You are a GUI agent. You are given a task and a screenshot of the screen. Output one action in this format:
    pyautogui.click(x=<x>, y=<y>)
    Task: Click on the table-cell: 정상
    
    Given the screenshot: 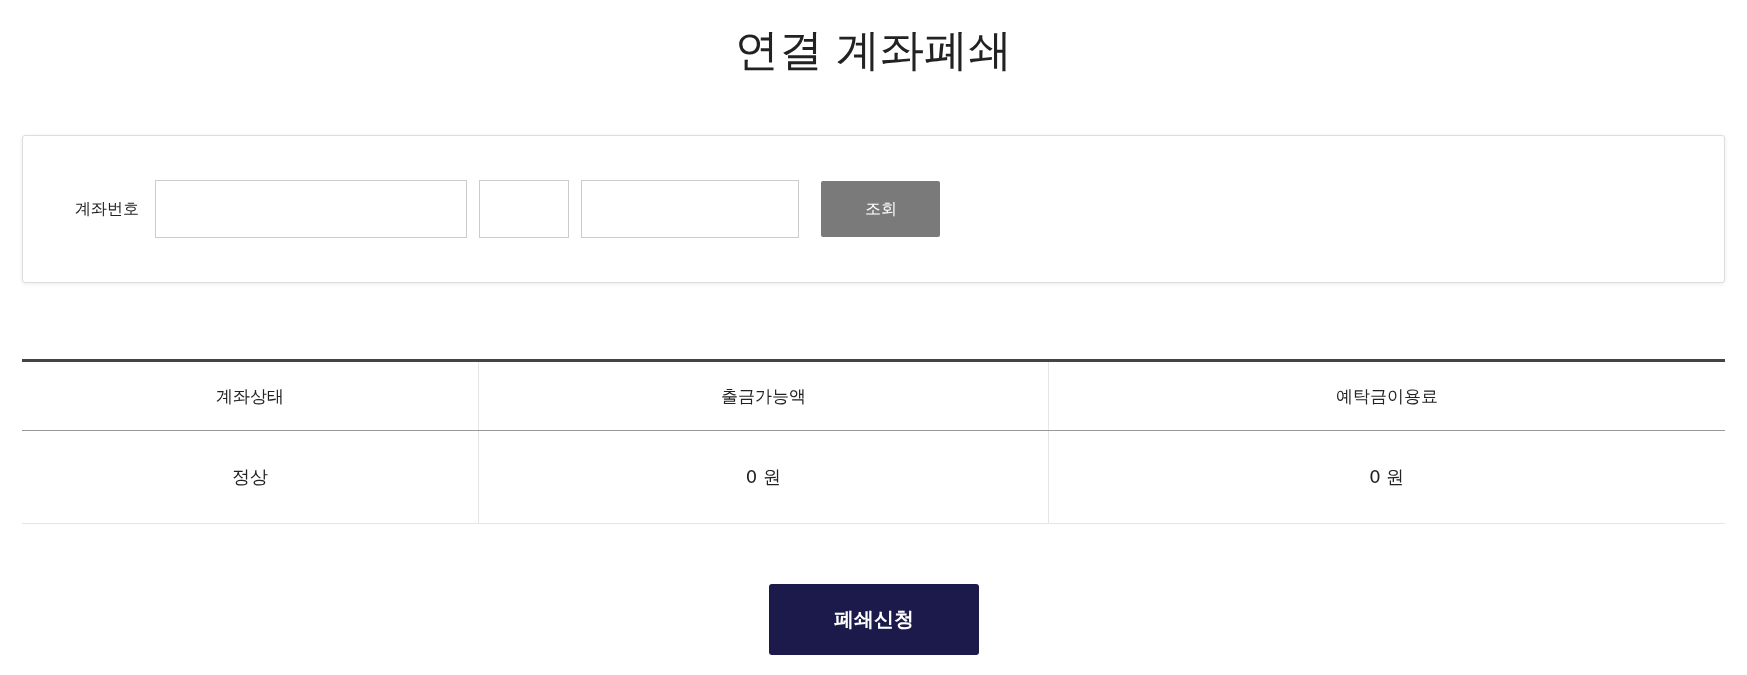 What is the action you would take?
    pyautogui.click(x=250, y=477)
    